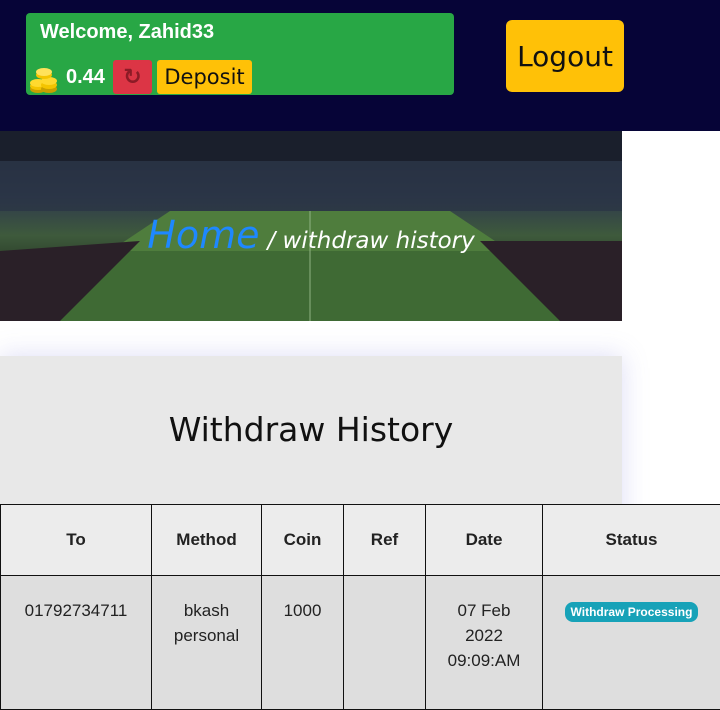  What do you see at coordinates (44, 79) in the screenshot?
I see `coins-icon` at bounding box center [44, 79].